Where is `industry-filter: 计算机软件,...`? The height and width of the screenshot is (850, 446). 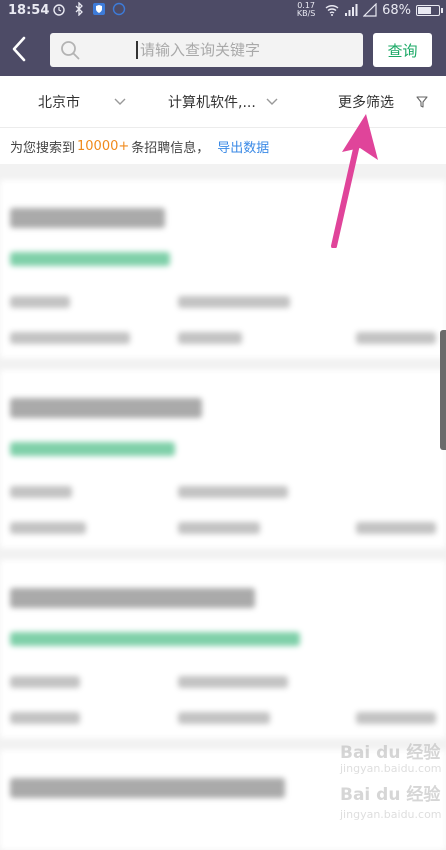
industry-filter: 计算机软件,... is located at coordinates (223, 102).